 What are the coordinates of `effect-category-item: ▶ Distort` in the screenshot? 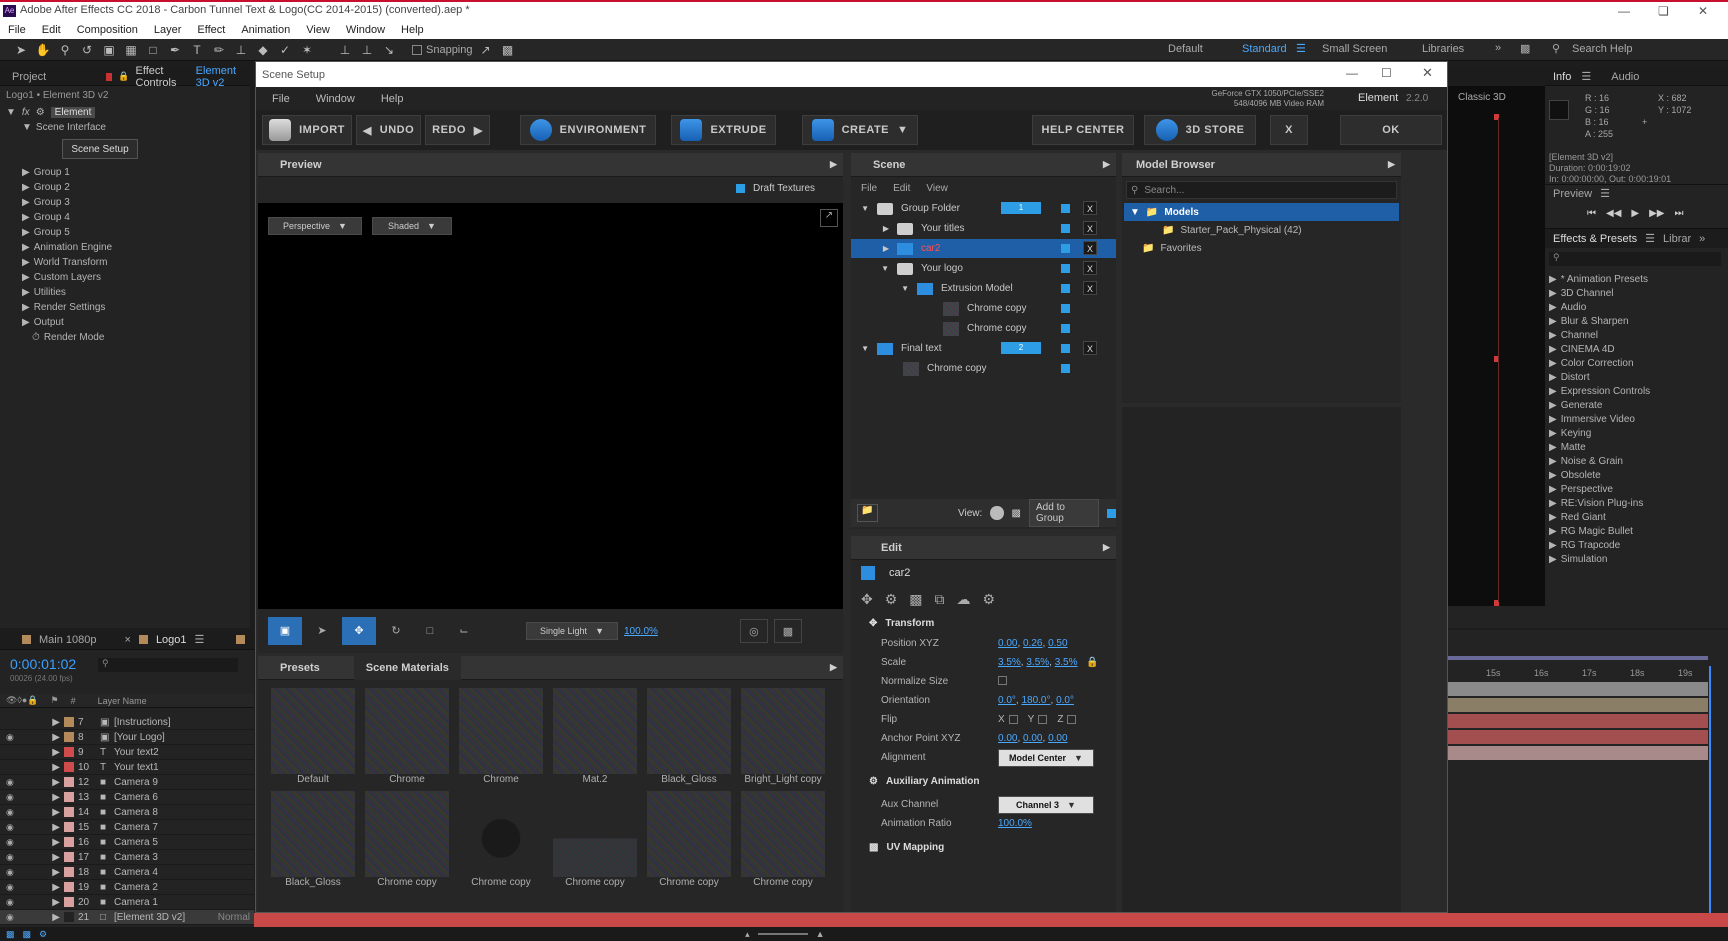 It's located at (1636, 377).